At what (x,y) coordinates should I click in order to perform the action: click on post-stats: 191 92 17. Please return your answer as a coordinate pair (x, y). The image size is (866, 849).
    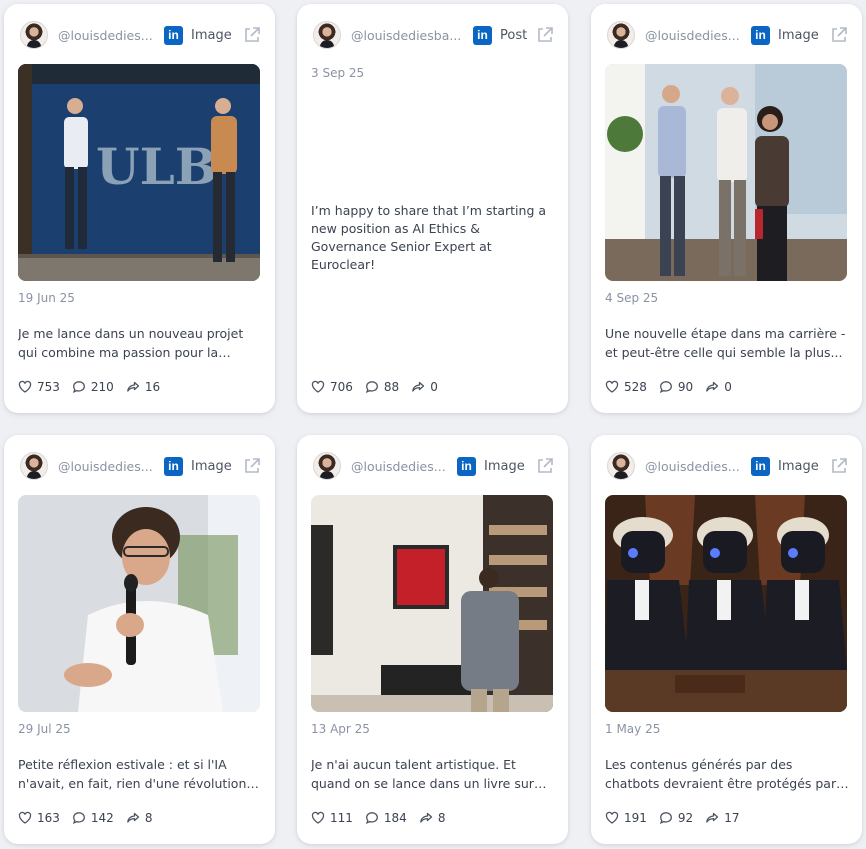
    Looking at the image, I should click on (678, 818).